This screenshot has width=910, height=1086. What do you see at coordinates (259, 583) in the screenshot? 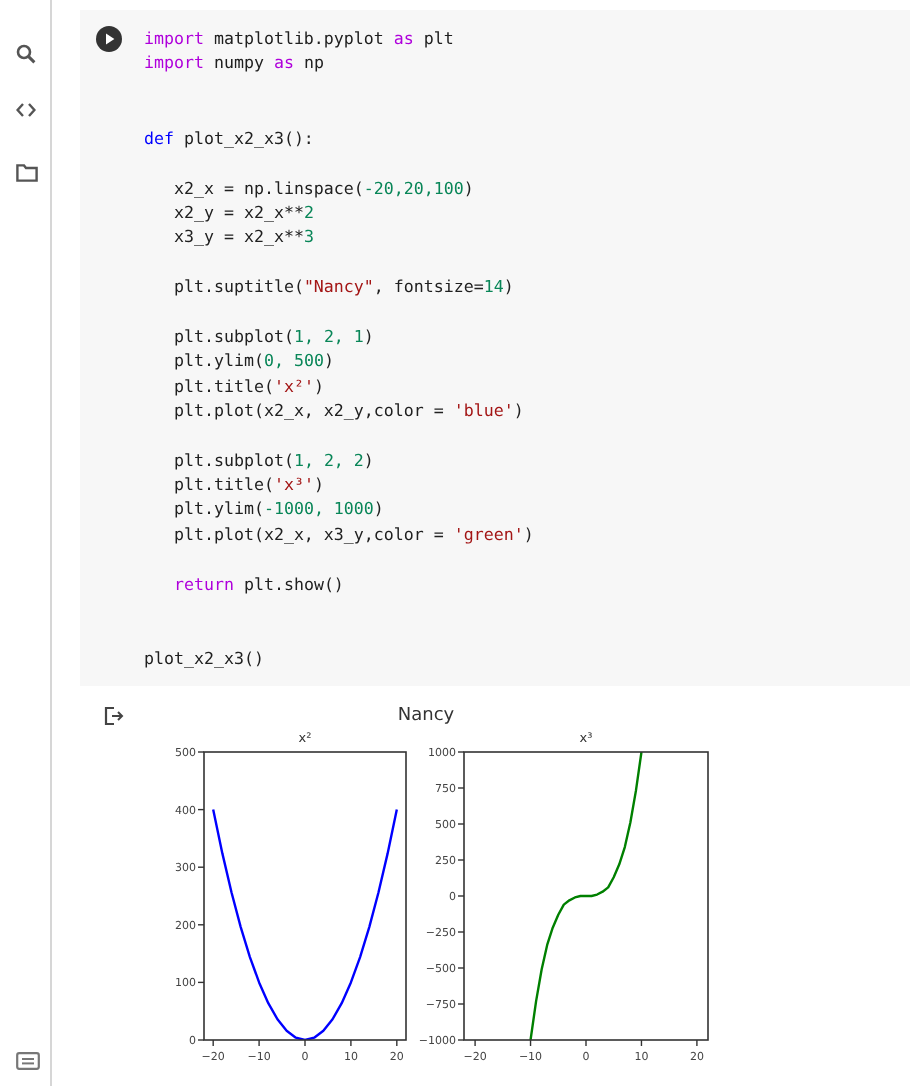
I see `code-line: return plt.show()` at bounding box center [259, 583].